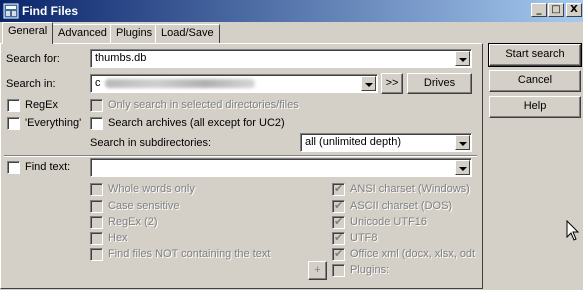 The width and height of the screenshot is (583, 290). I want to click on office-xml-label: Office xml (docx, xlsx, odt, so click(413, 254).